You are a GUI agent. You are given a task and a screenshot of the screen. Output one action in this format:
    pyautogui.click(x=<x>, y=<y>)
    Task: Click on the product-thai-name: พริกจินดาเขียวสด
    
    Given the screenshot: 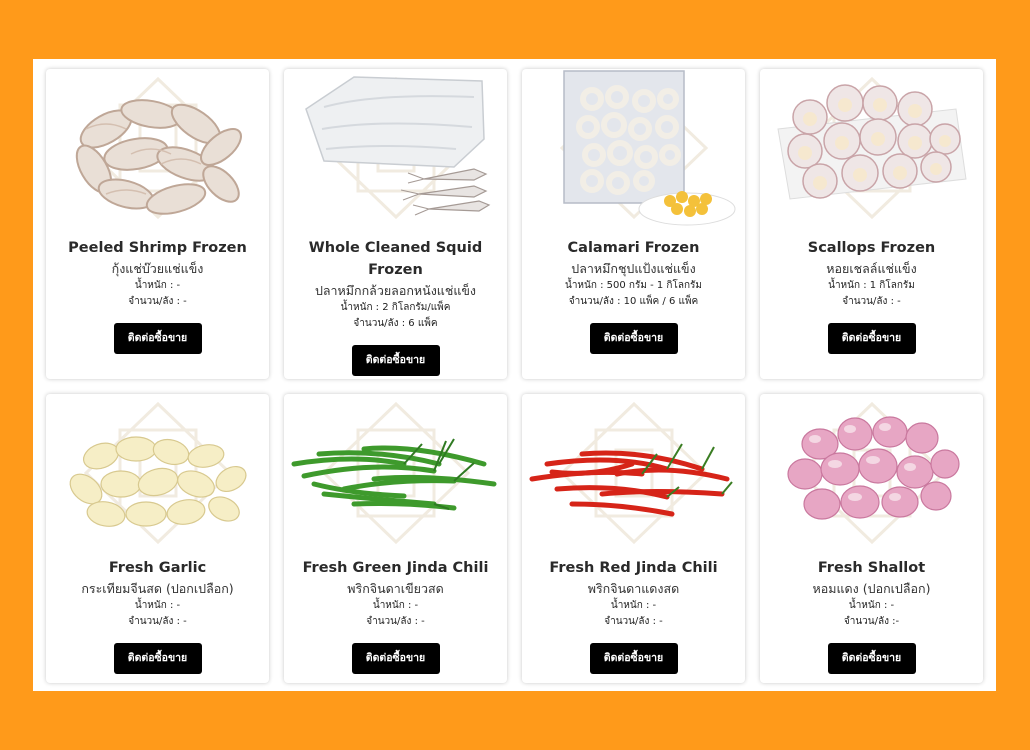 What is the action you would take?
    pyautogui.click(x=395, y=588)
    